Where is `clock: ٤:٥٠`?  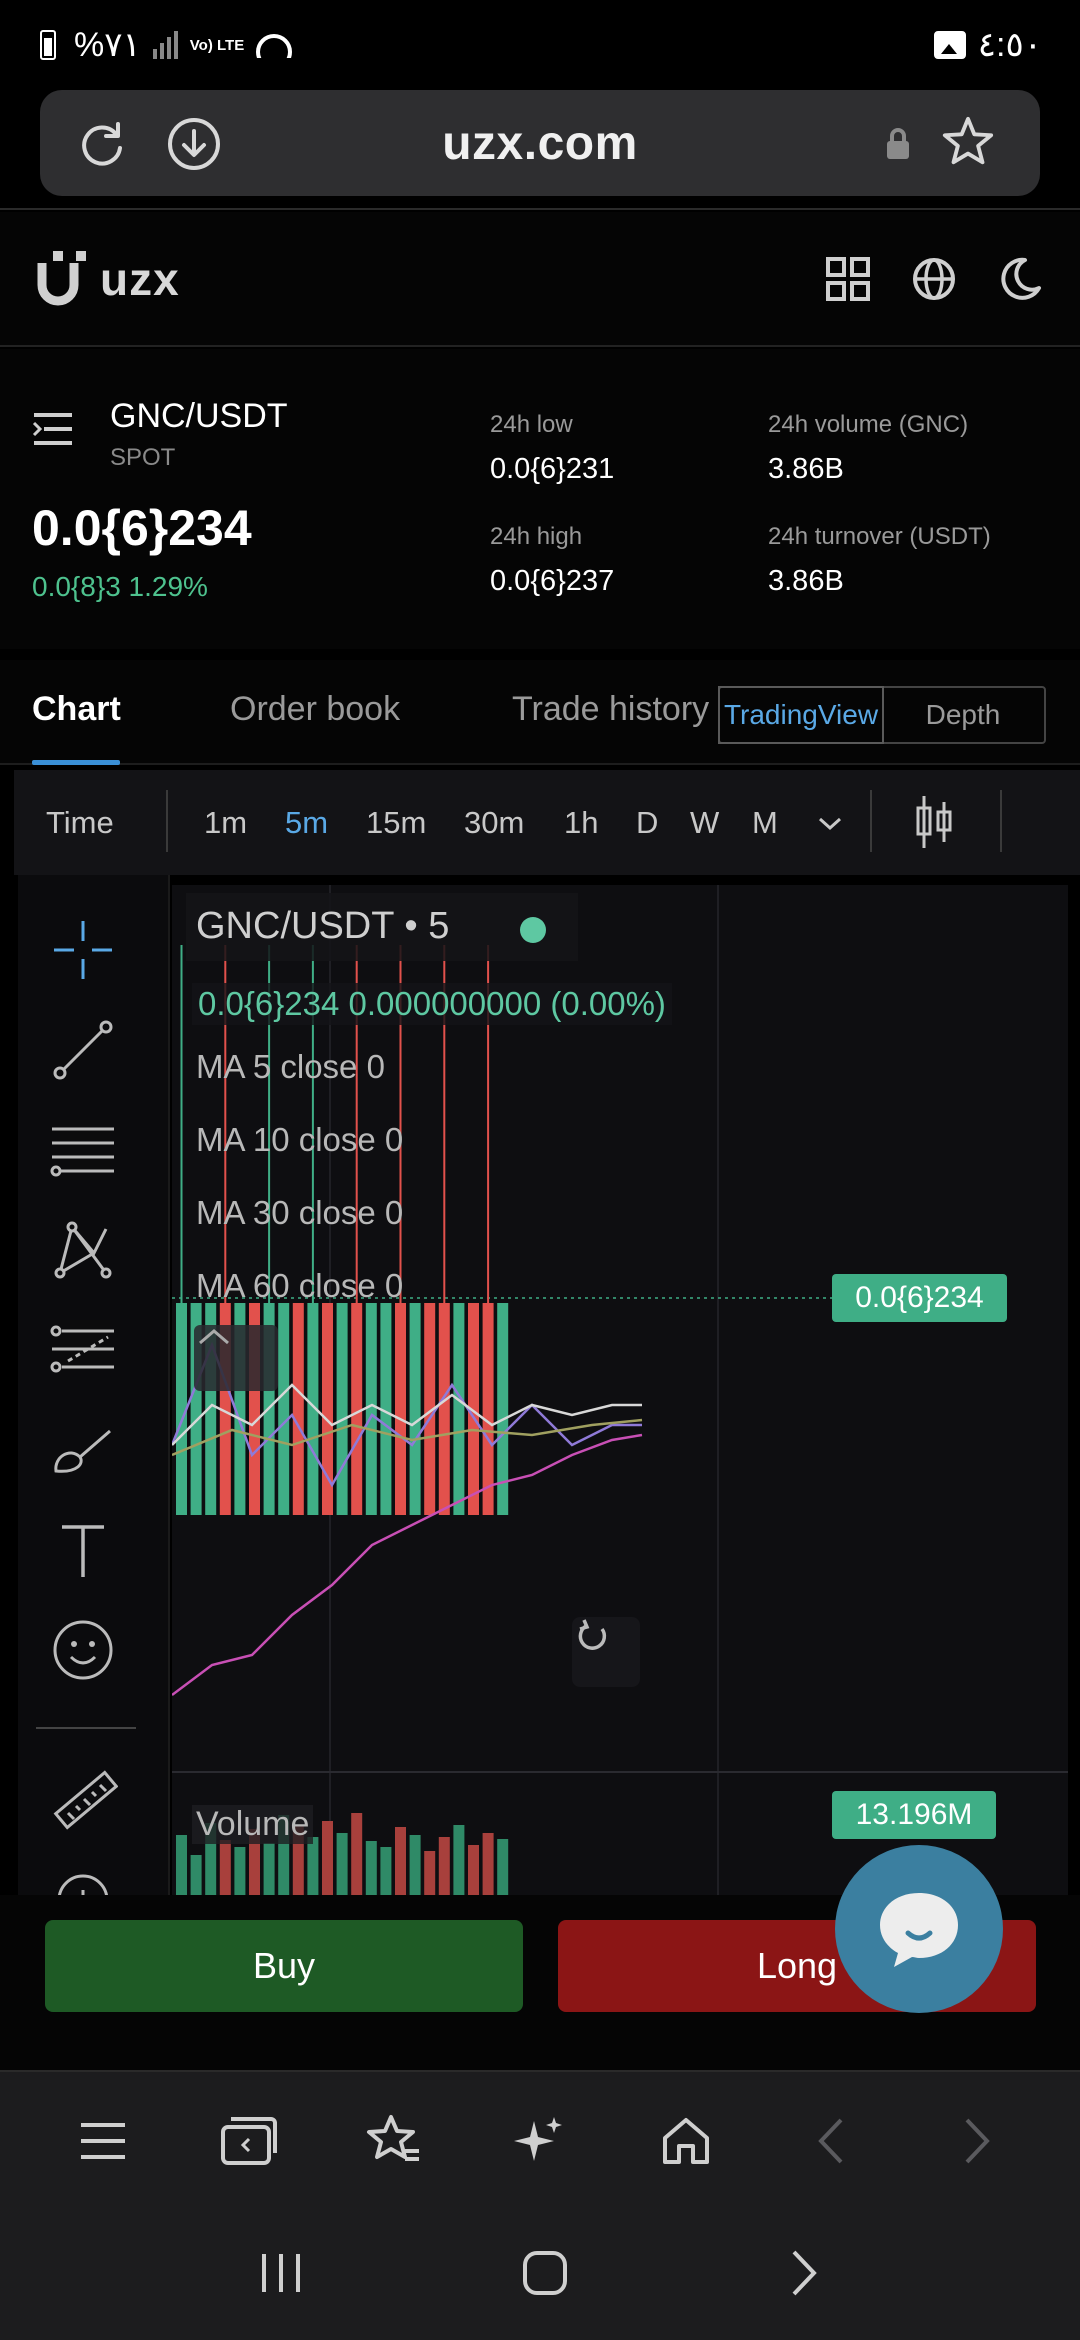
clock: ٤:٥٠ is located at coordinates (1009, 45).